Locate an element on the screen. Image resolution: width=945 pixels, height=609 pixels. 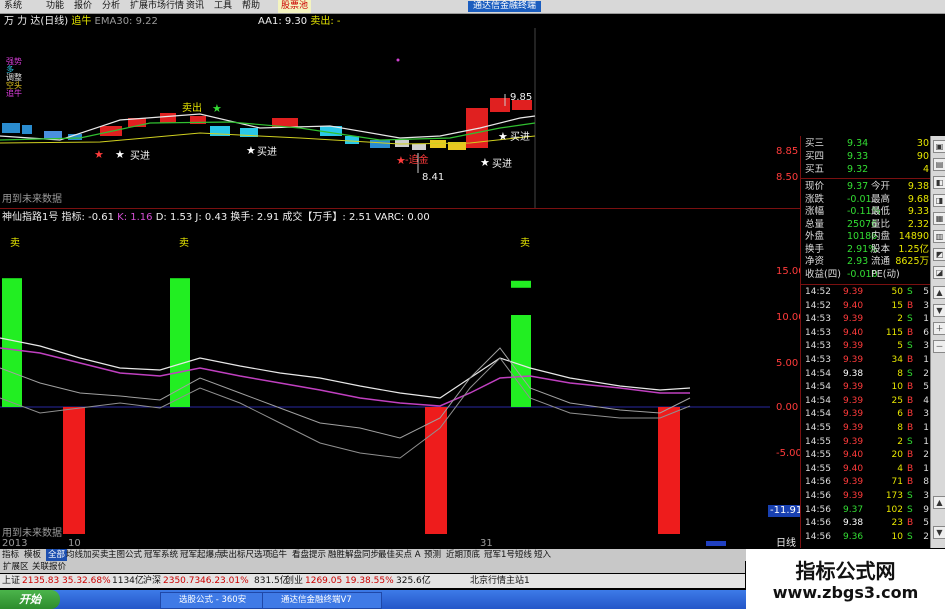
bottom-tab: 预测 is located at coordinates (432, 555).